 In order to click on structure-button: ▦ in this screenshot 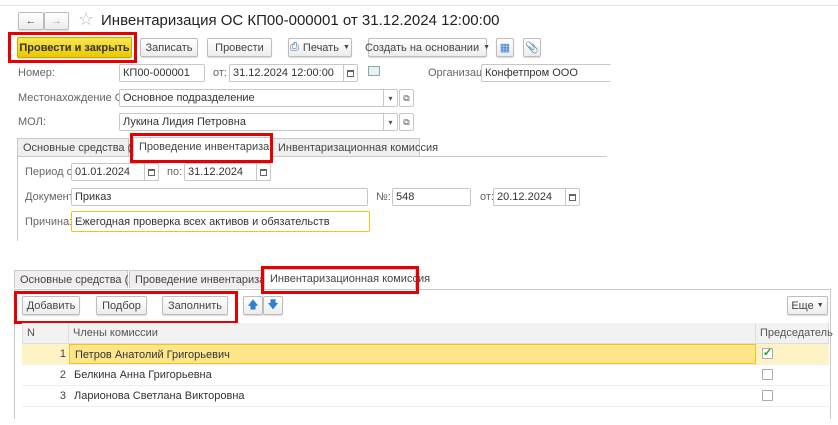, I will do `click(505, 47)`.